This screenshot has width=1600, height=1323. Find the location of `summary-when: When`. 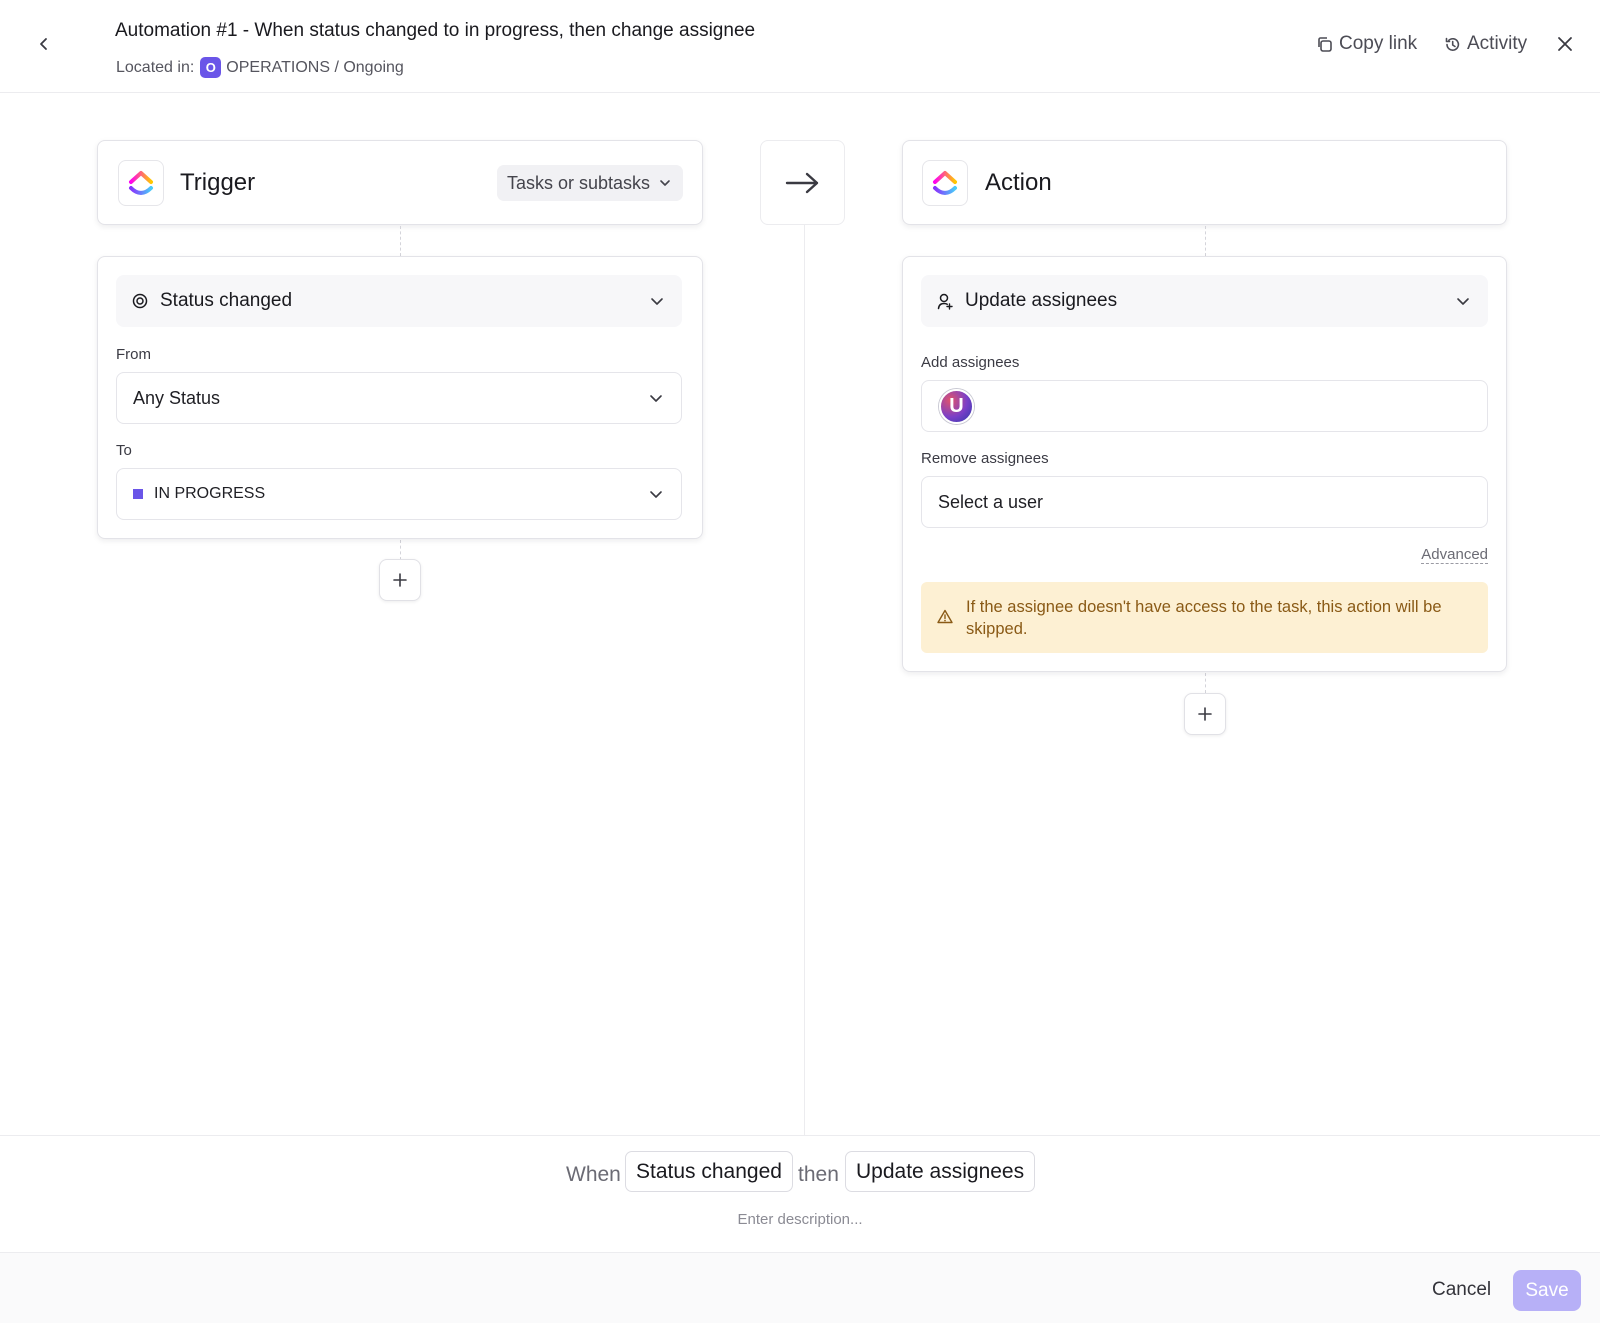

summary-when: When is located at coordinates (593, 1174).